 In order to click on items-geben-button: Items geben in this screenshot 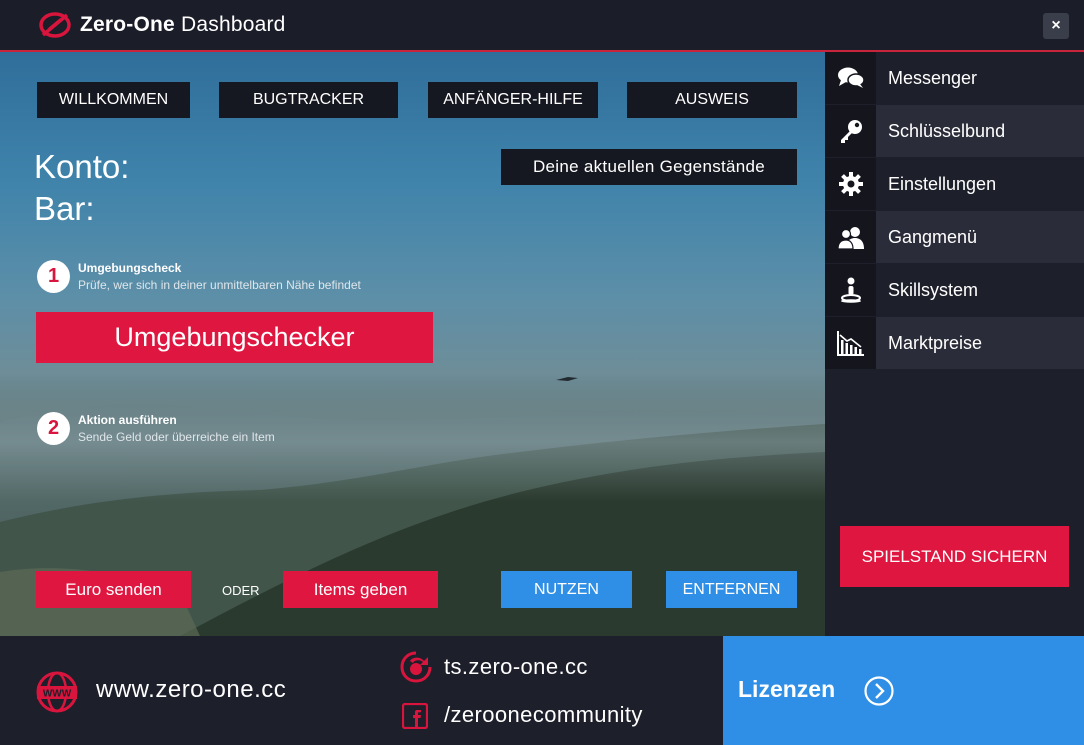, I will do `click(360, 589)`.